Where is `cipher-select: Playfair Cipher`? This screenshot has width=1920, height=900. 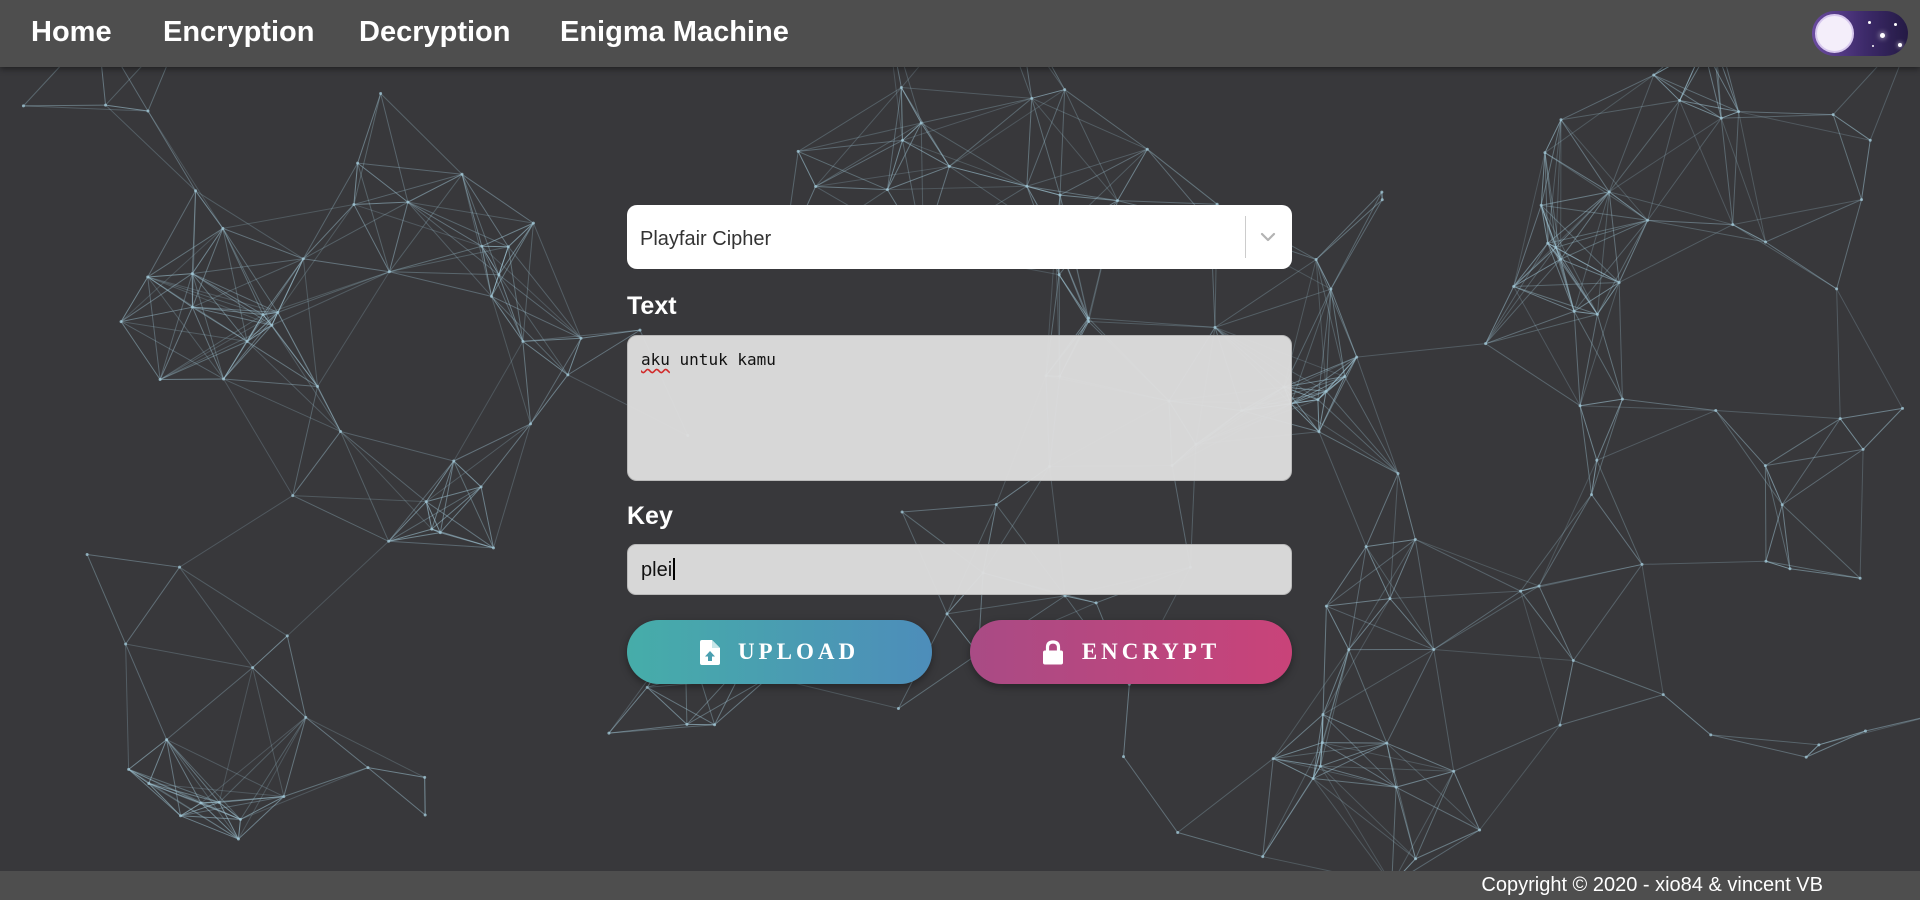
cipher-select: Playfair Cipher is located at coordinates (959, 237).